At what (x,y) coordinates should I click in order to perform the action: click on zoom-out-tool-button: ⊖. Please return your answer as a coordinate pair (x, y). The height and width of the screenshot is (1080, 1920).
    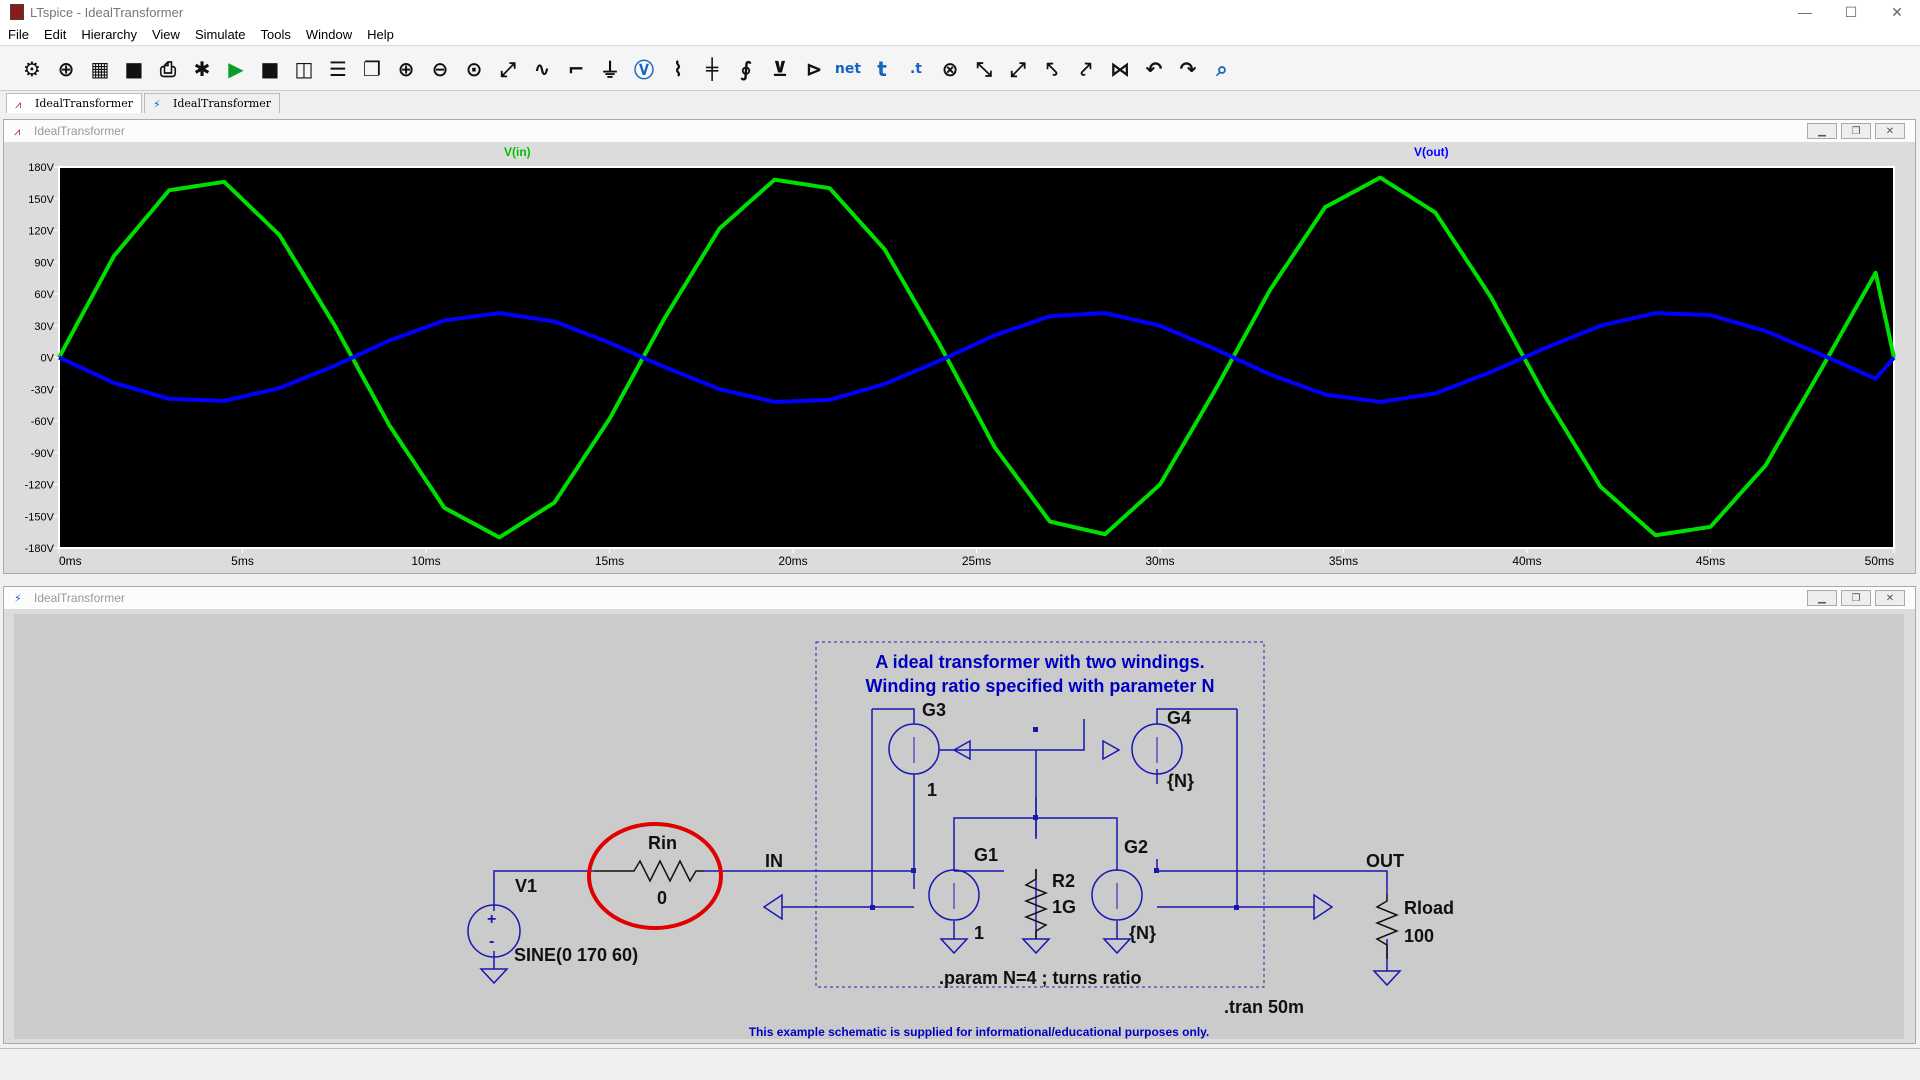
    Looking at the image, I should click on (440, 69).